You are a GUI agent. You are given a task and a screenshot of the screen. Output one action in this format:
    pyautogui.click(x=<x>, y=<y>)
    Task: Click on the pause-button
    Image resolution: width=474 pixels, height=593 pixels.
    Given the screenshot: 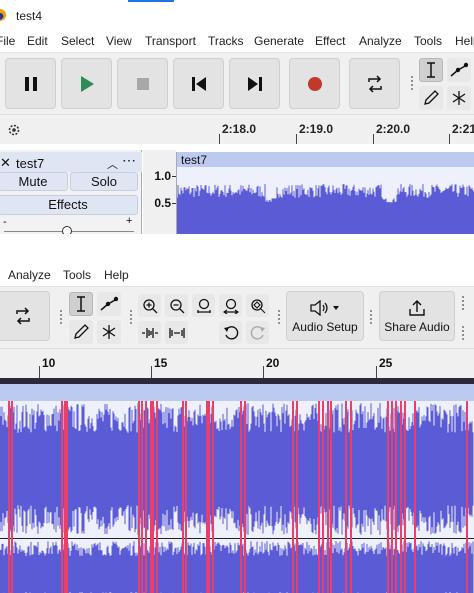 What is the action you would take?
    pyautogui.click(x=30, y=83)
    